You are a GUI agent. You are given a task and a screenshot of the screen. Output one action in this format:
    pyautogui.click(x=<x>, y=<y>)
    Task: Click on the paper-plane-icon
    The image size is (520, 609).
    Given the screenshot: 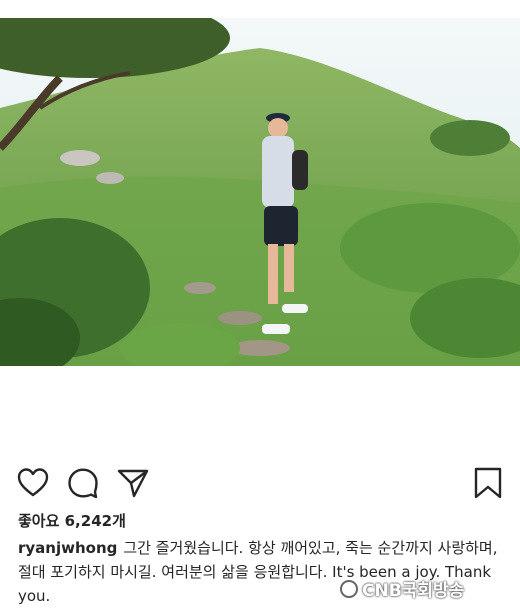 What is the action you would take?
    pyautogui.click(x=133, y=483)
    